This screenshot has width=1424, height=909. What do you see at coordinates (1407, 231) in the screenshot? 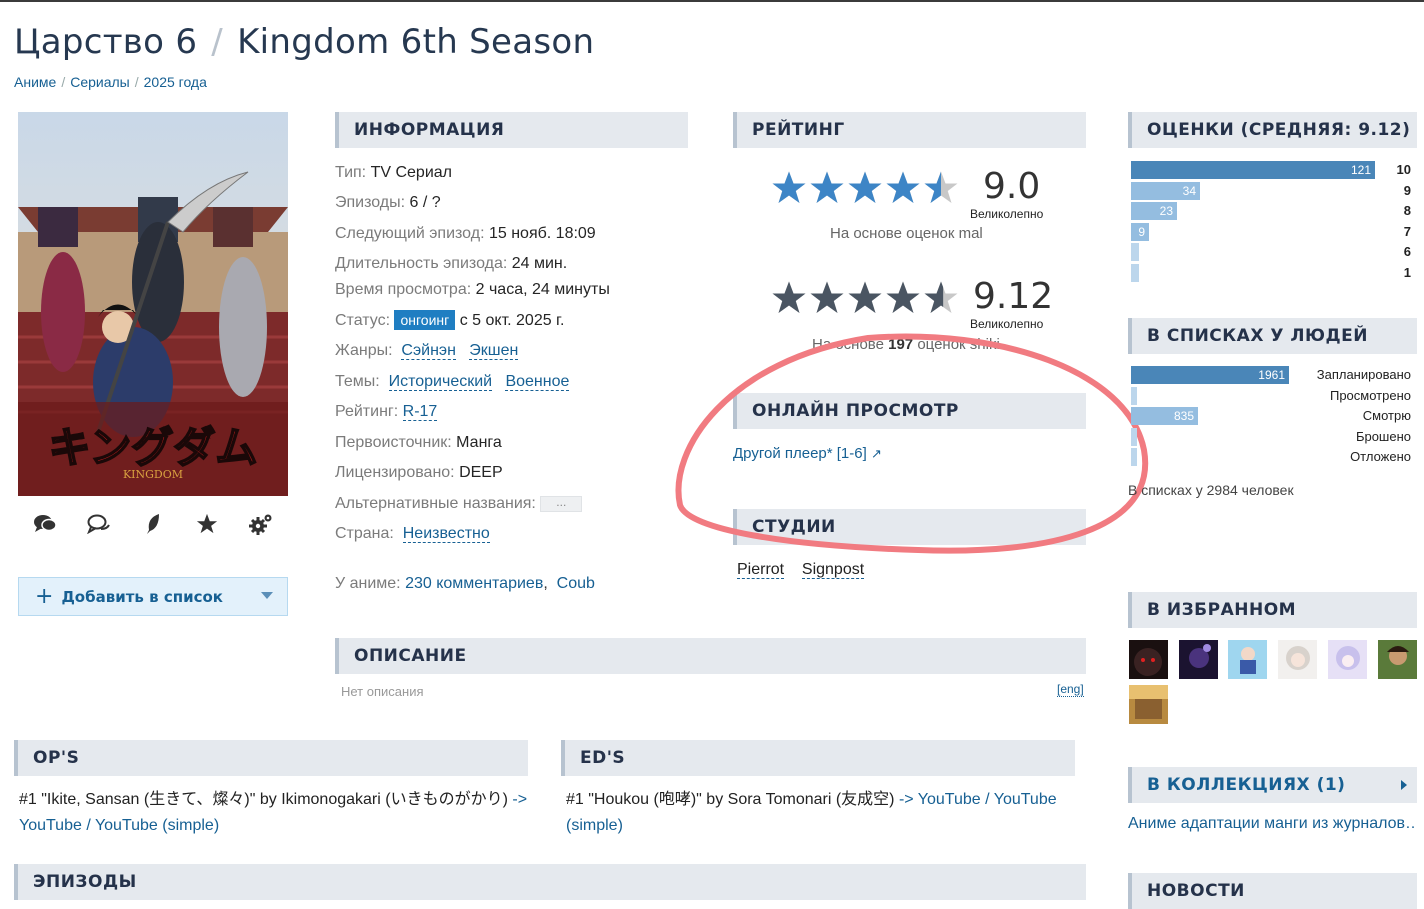
I see `distribution-label: 7` at bounding box center [1407, 231].